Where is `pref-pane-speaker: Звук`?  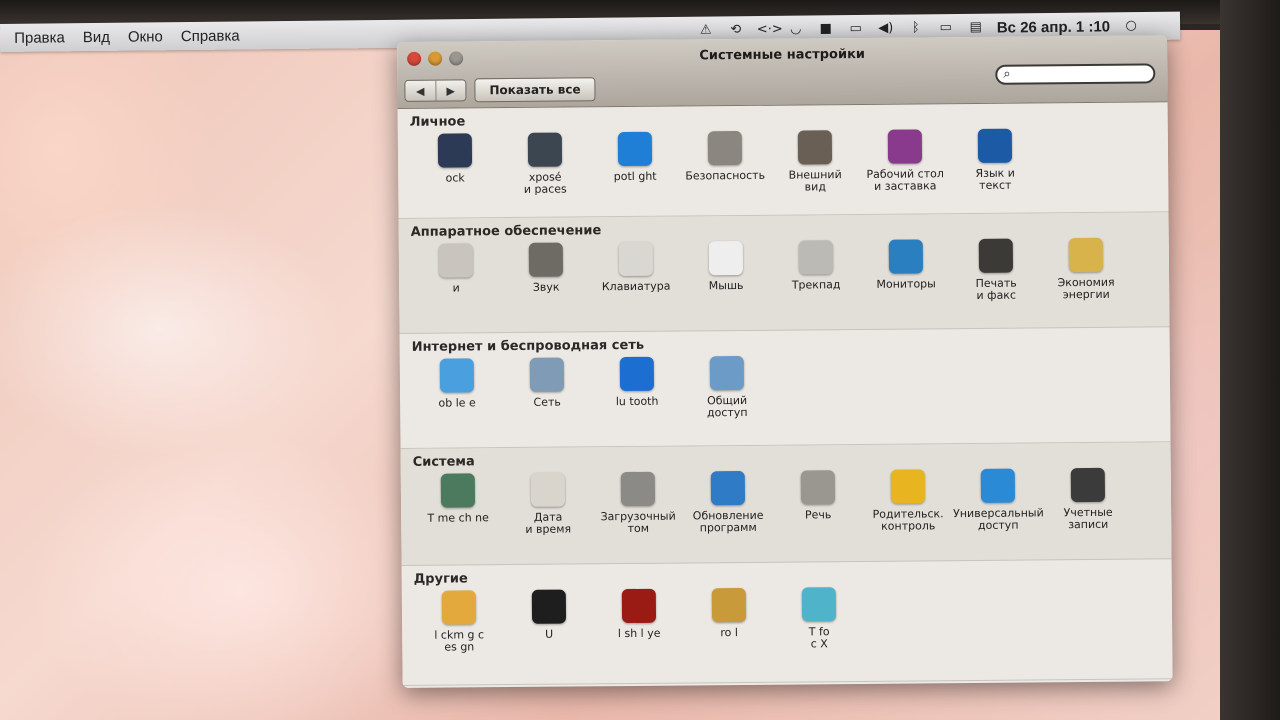
pref-pane-speaker: Звук is located at coordinates (546, 274).